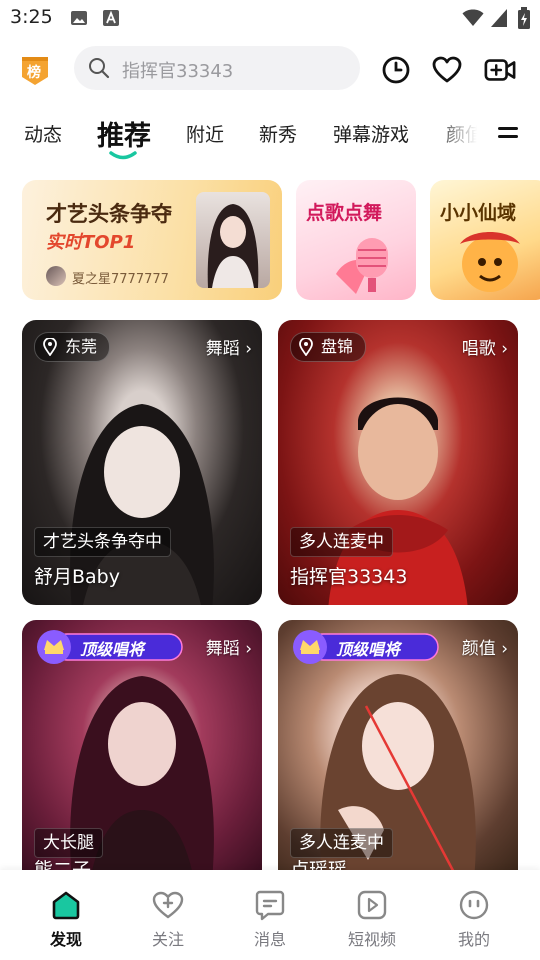 This screenshot has width=540, height=960. I want to click on search-bar: 指挥官33343, so click(217, 68).